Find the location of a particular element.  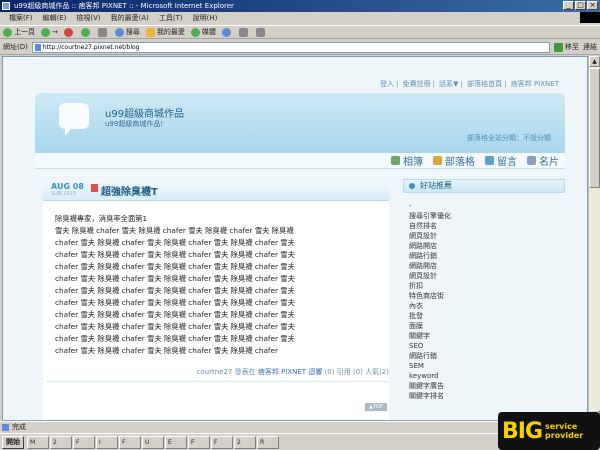

nav-guestbook: 留言 is located at coordinates (501, 160).